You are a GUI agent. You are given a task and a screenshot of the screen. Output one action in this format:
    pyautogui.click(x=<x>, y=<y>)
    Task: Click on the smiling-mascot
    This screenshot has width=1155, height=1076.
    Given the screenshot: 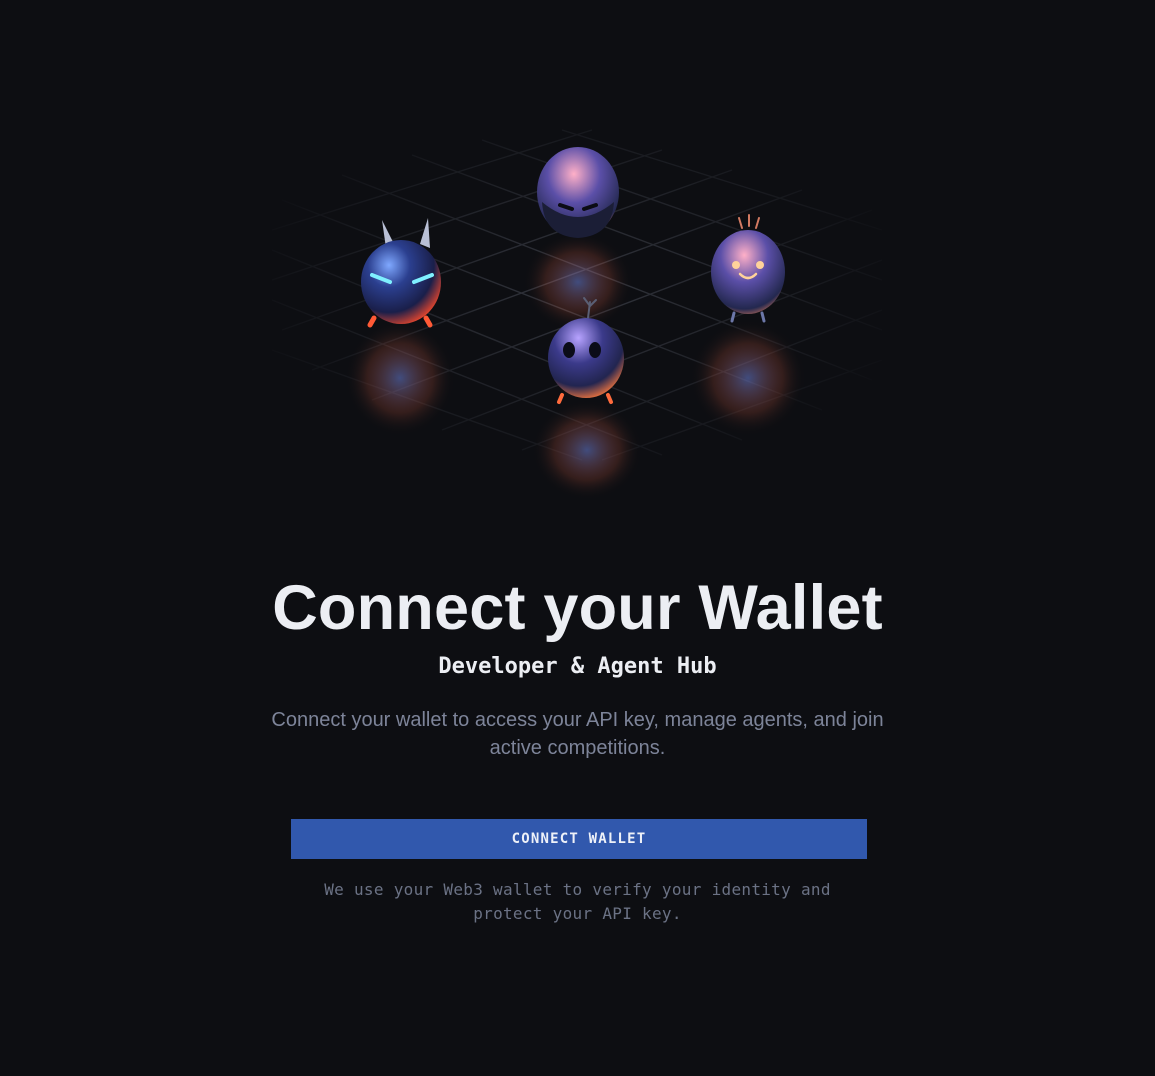 What is the action you would take?
    pyautogui.click(x=748, y=268)
    